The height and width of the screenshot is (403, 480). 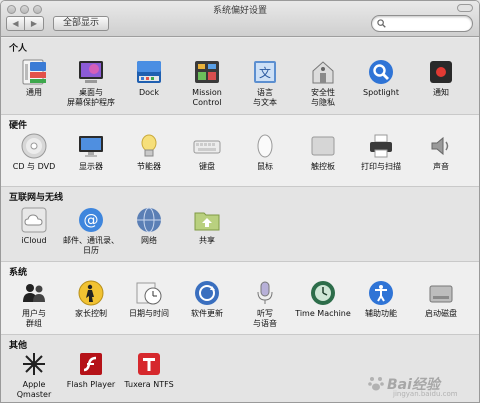 What do you see at coordinates (149, 313) in the screenshot?
I see `pane-label: 日期与时间` at bounding box center [149, 313].